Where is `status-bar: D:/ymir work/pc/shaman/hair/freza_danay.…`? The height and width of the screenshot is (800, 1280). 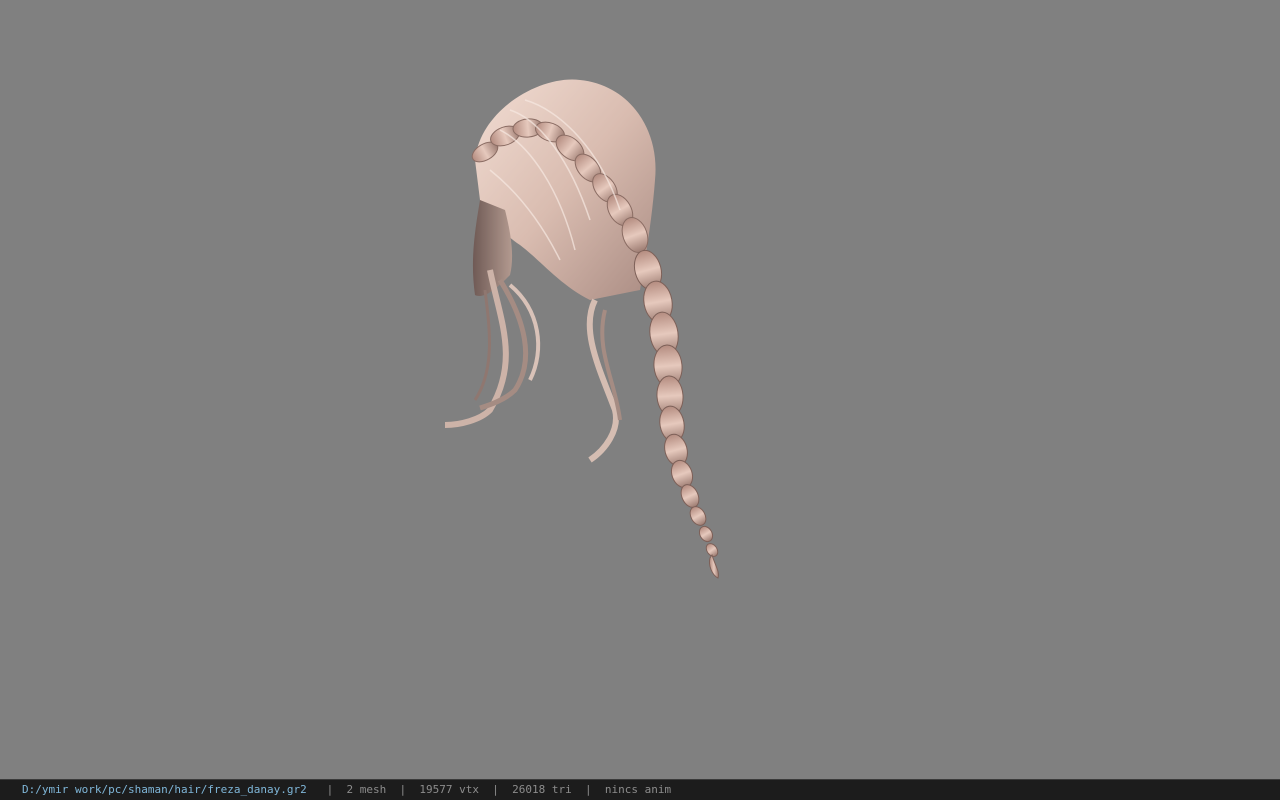 status-bar: D:/ymir work/pc/shaman/hair/freza_danay.… is located at coordinates (640, 789).